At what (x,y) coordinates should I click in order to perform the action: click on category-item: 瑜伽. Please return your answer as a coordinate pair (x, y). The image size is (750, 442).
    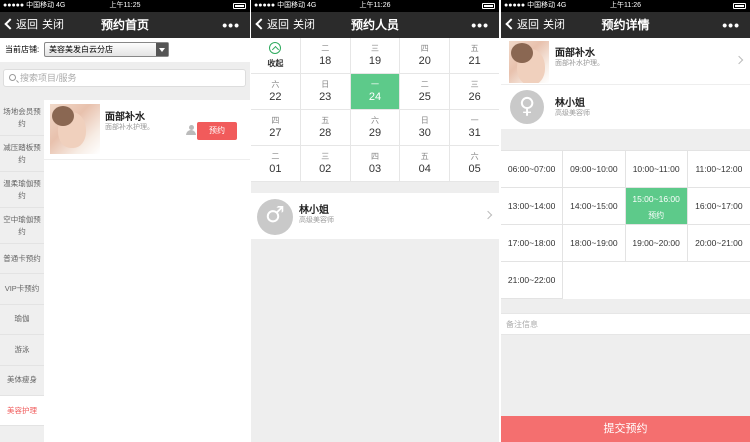
    Looking at the image, I should click on (22, 320).